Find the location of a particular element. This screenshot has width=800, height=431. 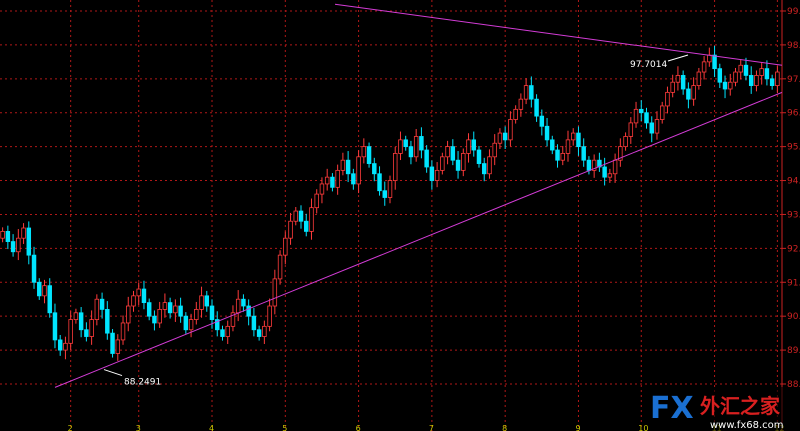

y-tick-label: 91.0 is located at coordinates (793, 283).